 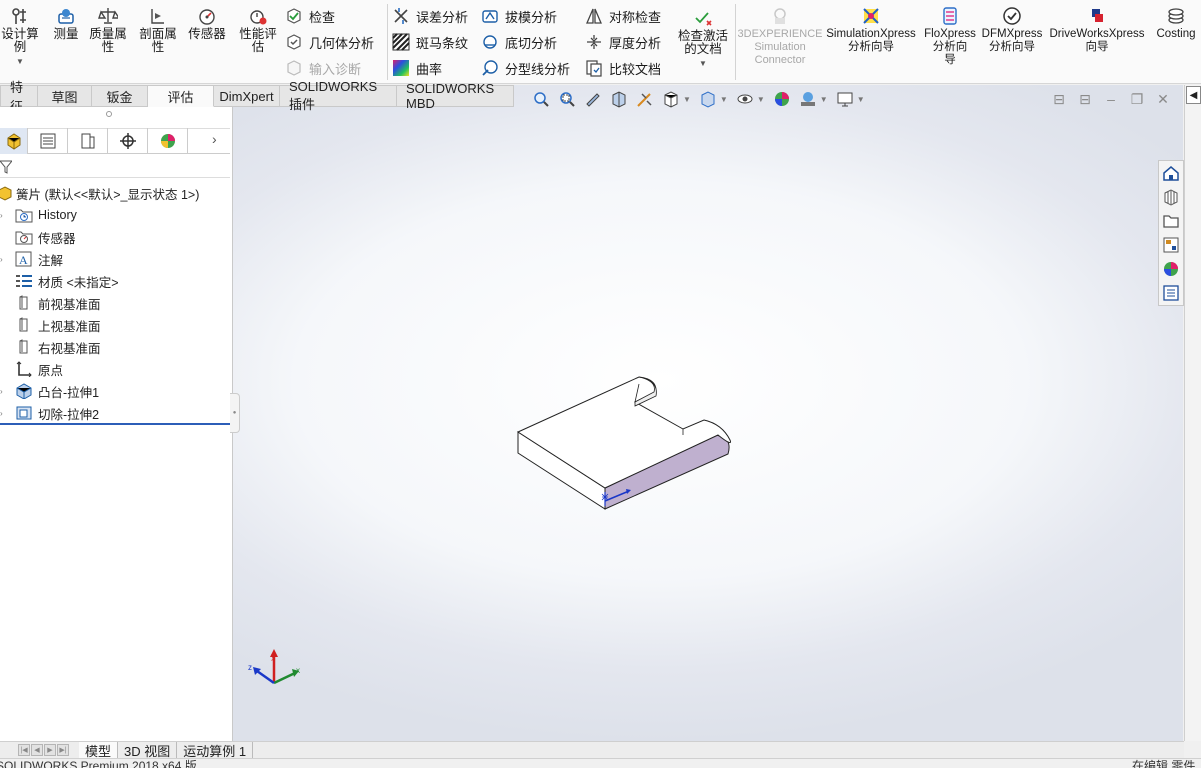 I want to click on zoom-to-fit-icon, so click(x=541, y=99).